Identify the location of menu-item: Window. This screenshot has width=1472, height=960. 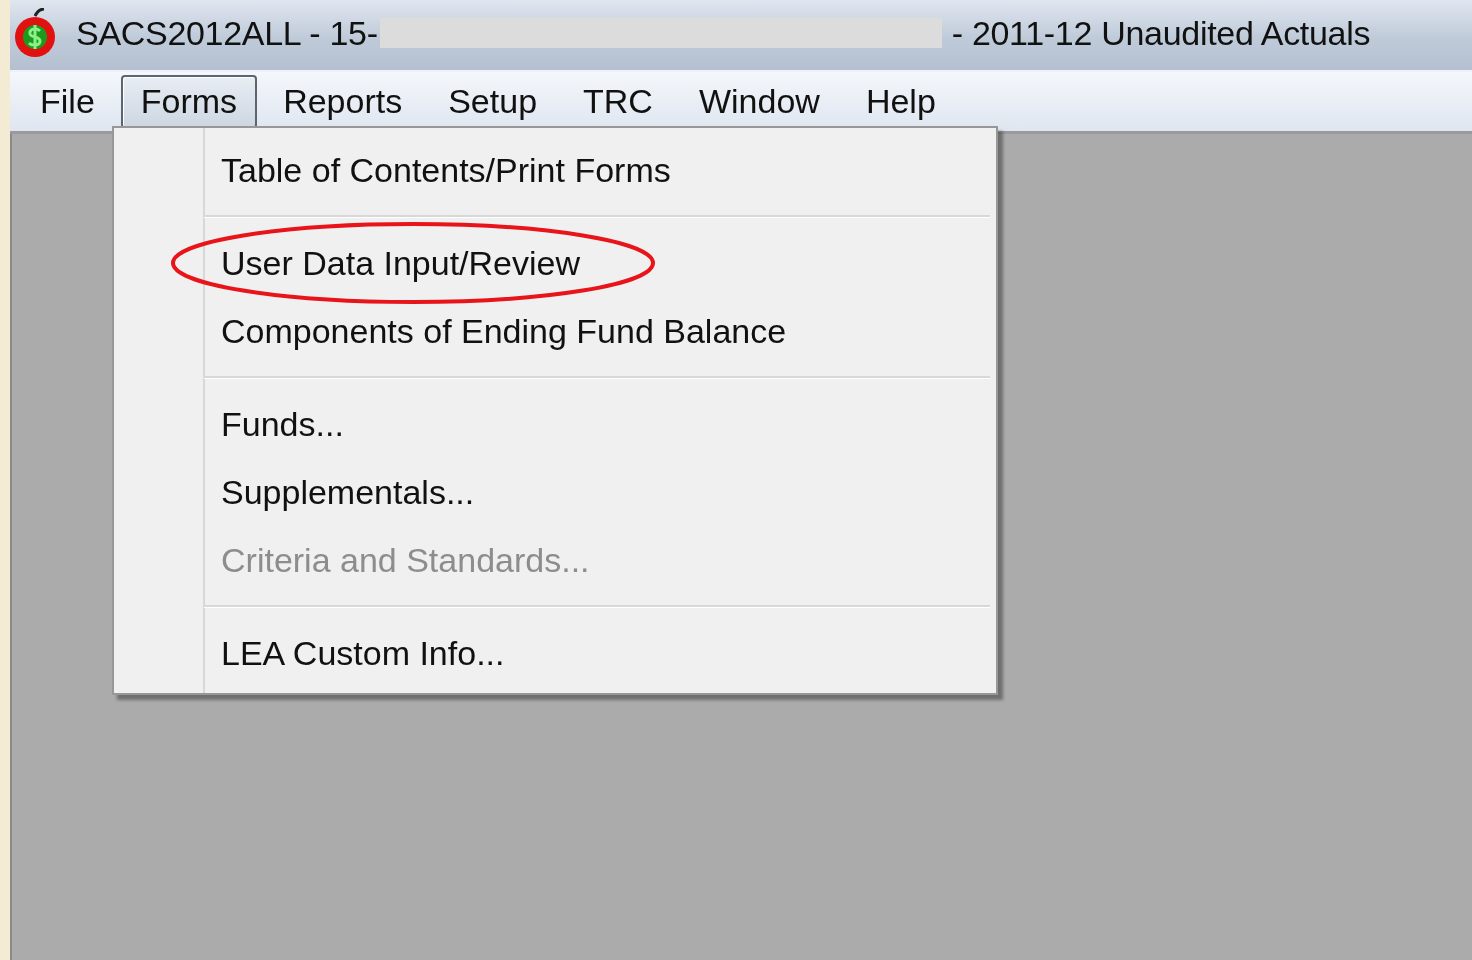
(759, 101).